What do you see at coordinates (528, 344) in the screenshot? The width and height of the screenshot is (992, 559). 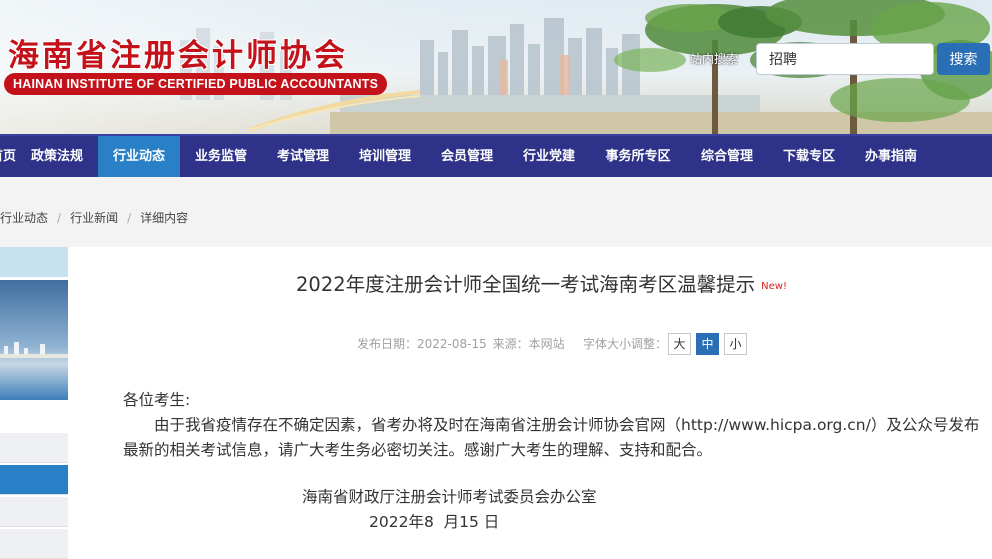 I see `article-source: 来源：本网站` at bounding box center [528, 344].